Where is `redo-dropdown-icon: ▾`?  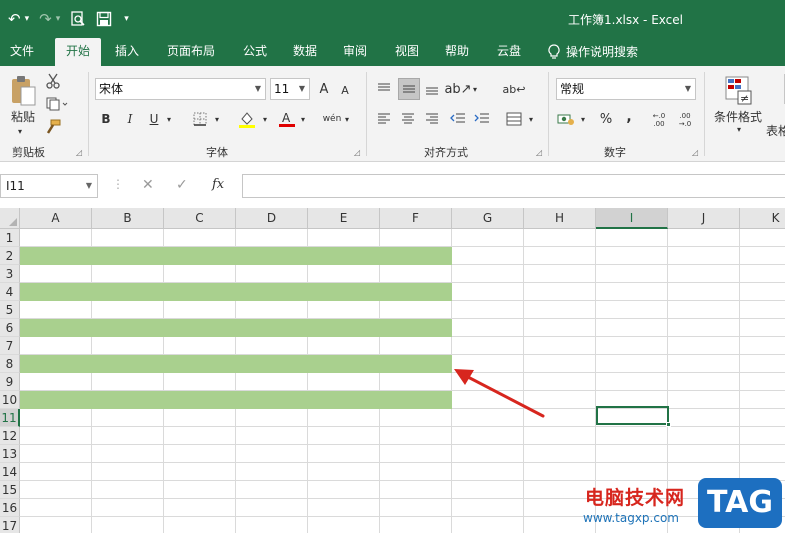
redo-dropdown-icon: ▾ is located at coordinates (58, 19).